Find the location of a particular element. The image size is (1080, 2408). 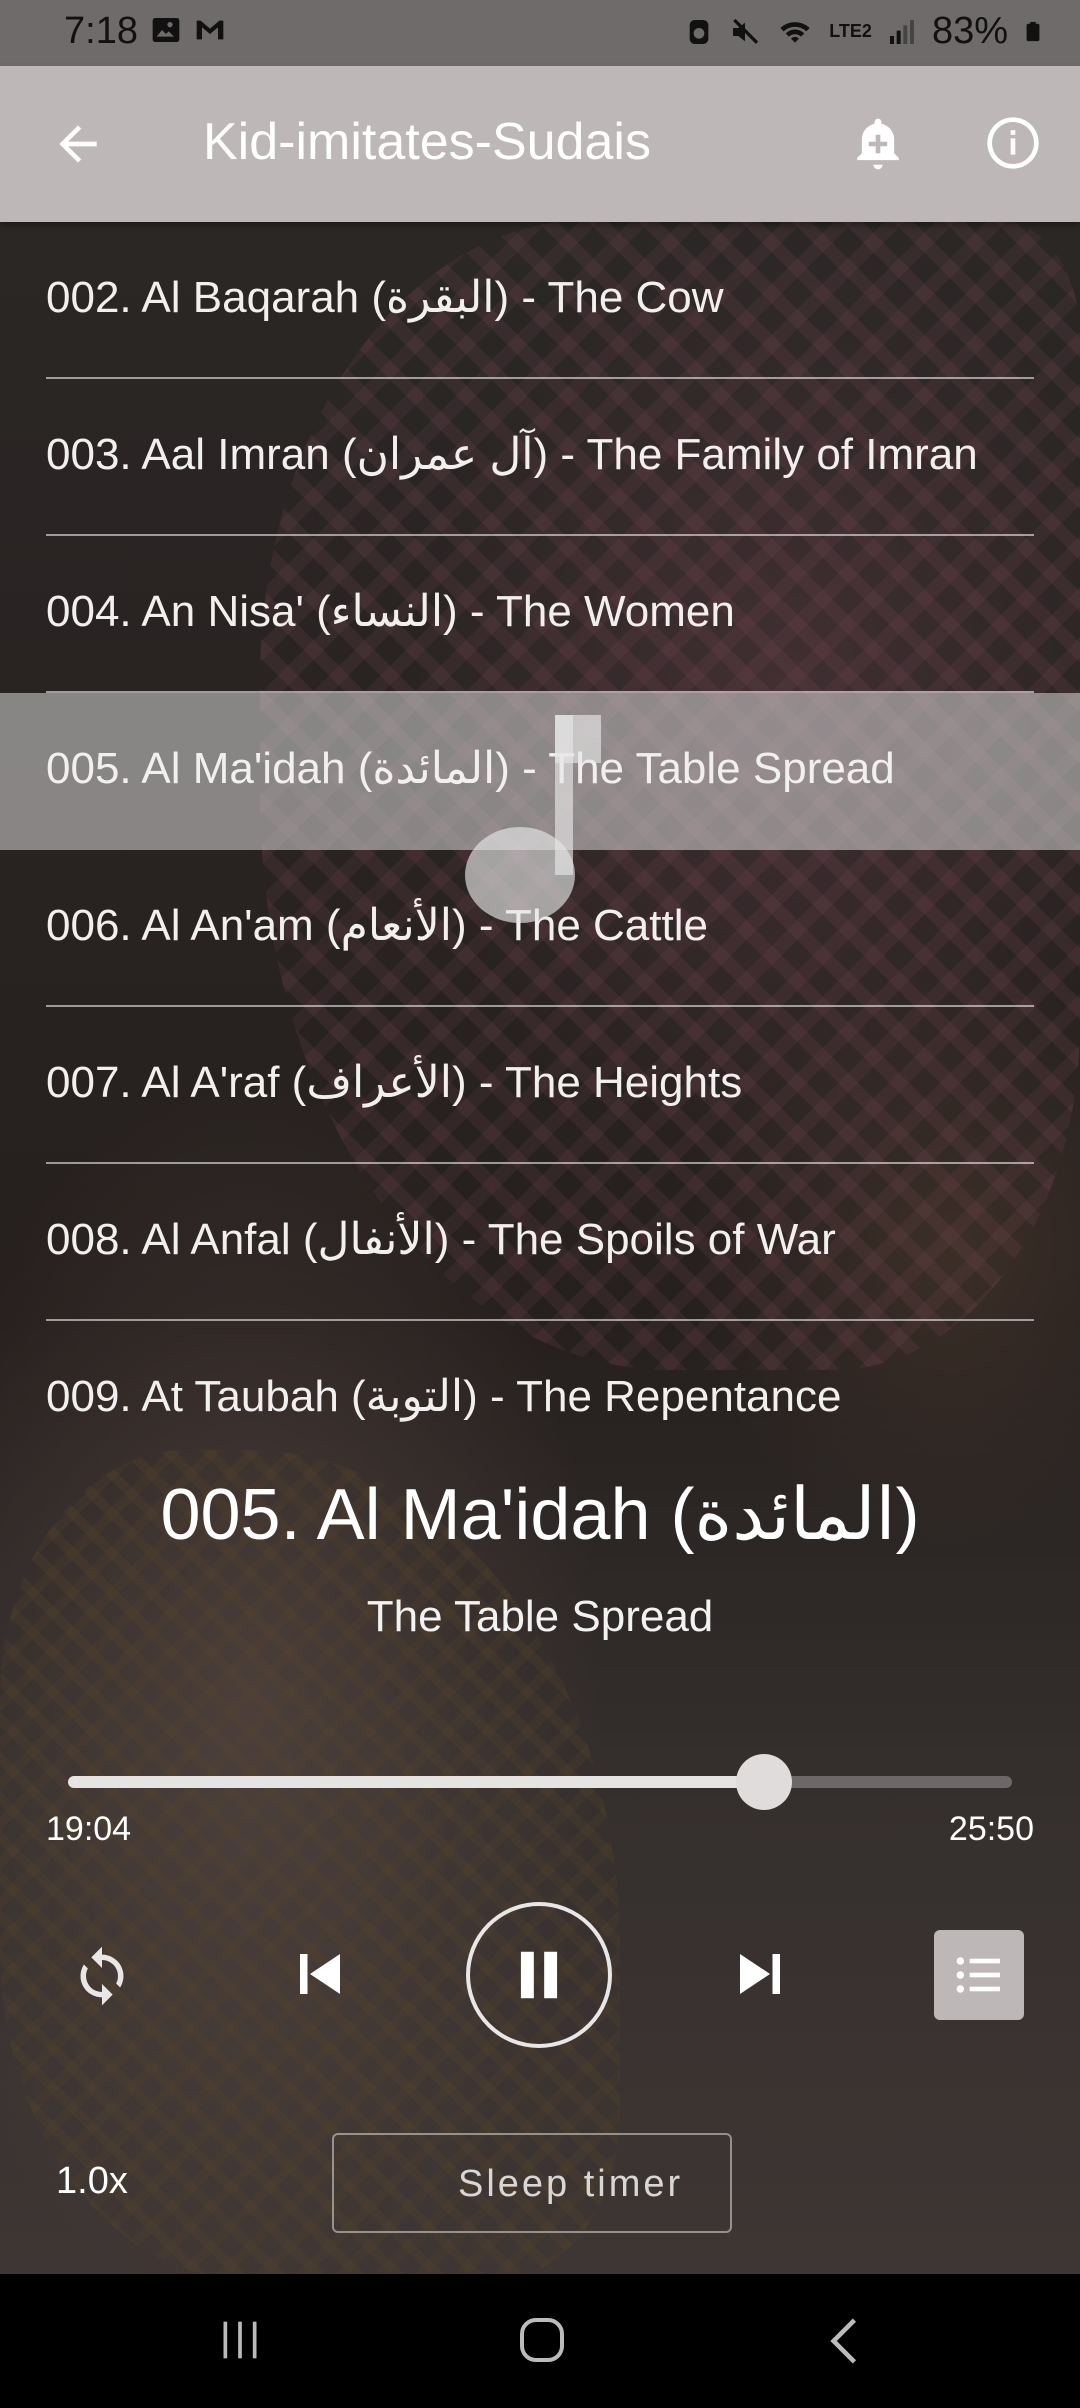

track-title: 009. At Taubah (التوبة) - The Repentance is located at coordinates (444, 1396).